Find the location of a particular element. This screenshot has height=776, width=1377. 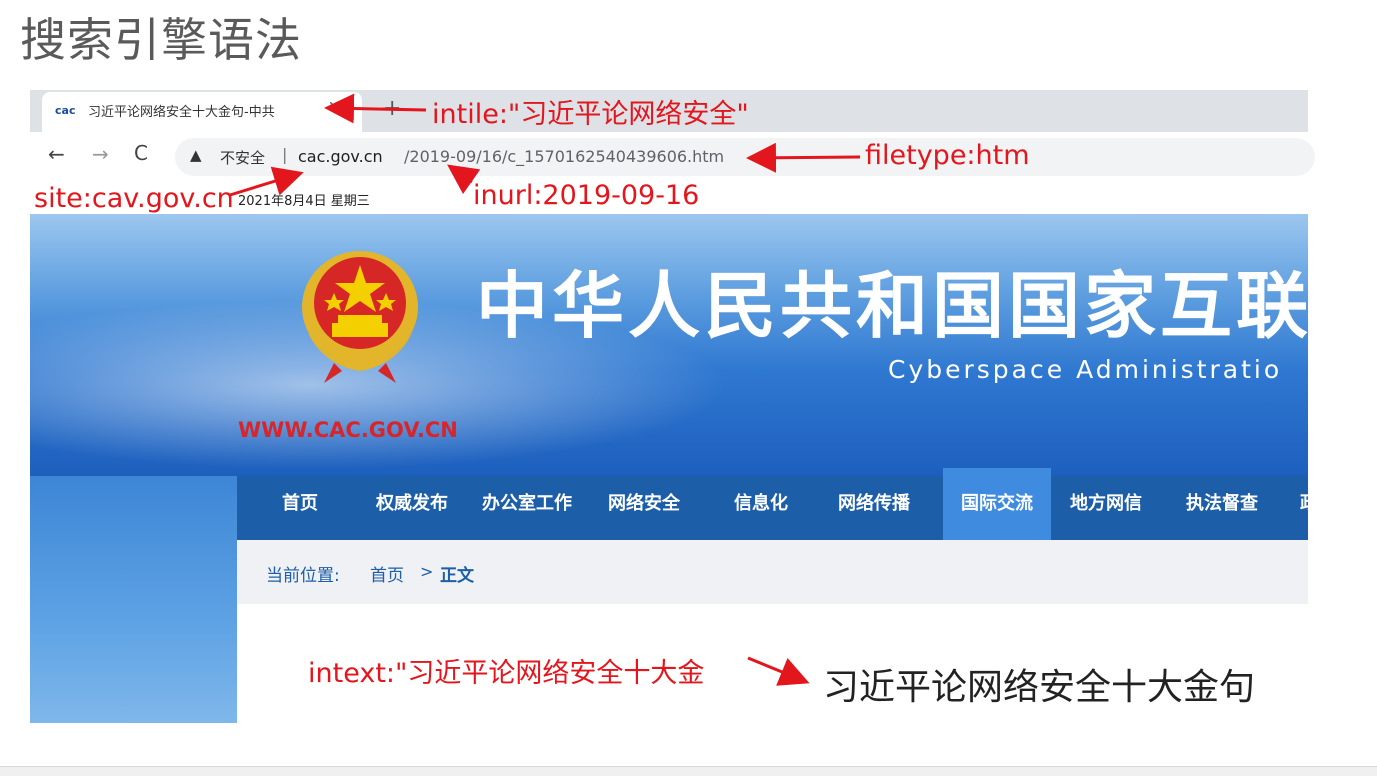

annotation-inurl: inurl:2019-09-16 is located at coordinates (586, 195).